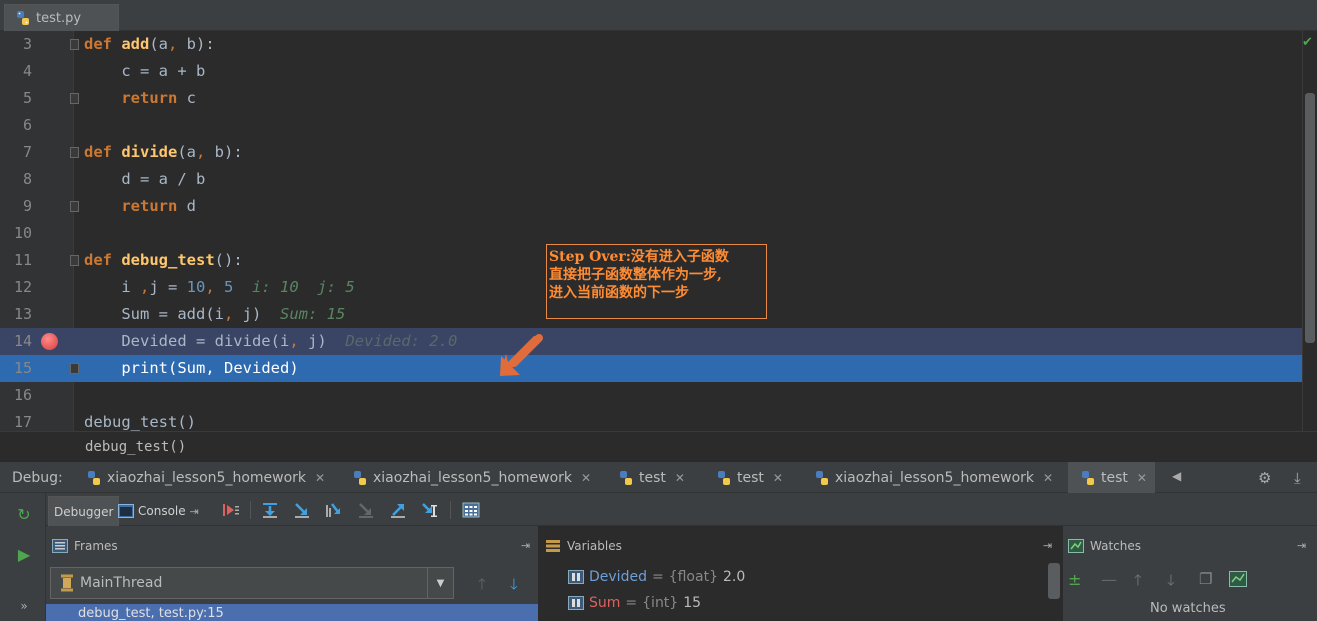 This screenshot has height=621, width=1317. I want to click on editor-scrollbar: ✔, so click(1309, 231).